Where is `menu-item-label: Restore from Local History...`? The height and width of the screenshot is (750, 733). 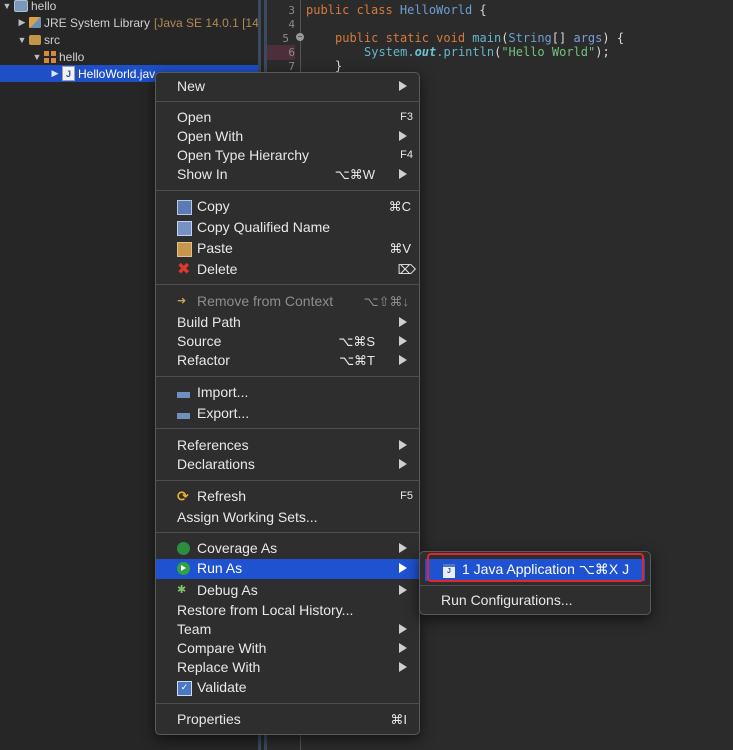 menu-item-label: Restore from Local History... is located at coordinates (265, 610).